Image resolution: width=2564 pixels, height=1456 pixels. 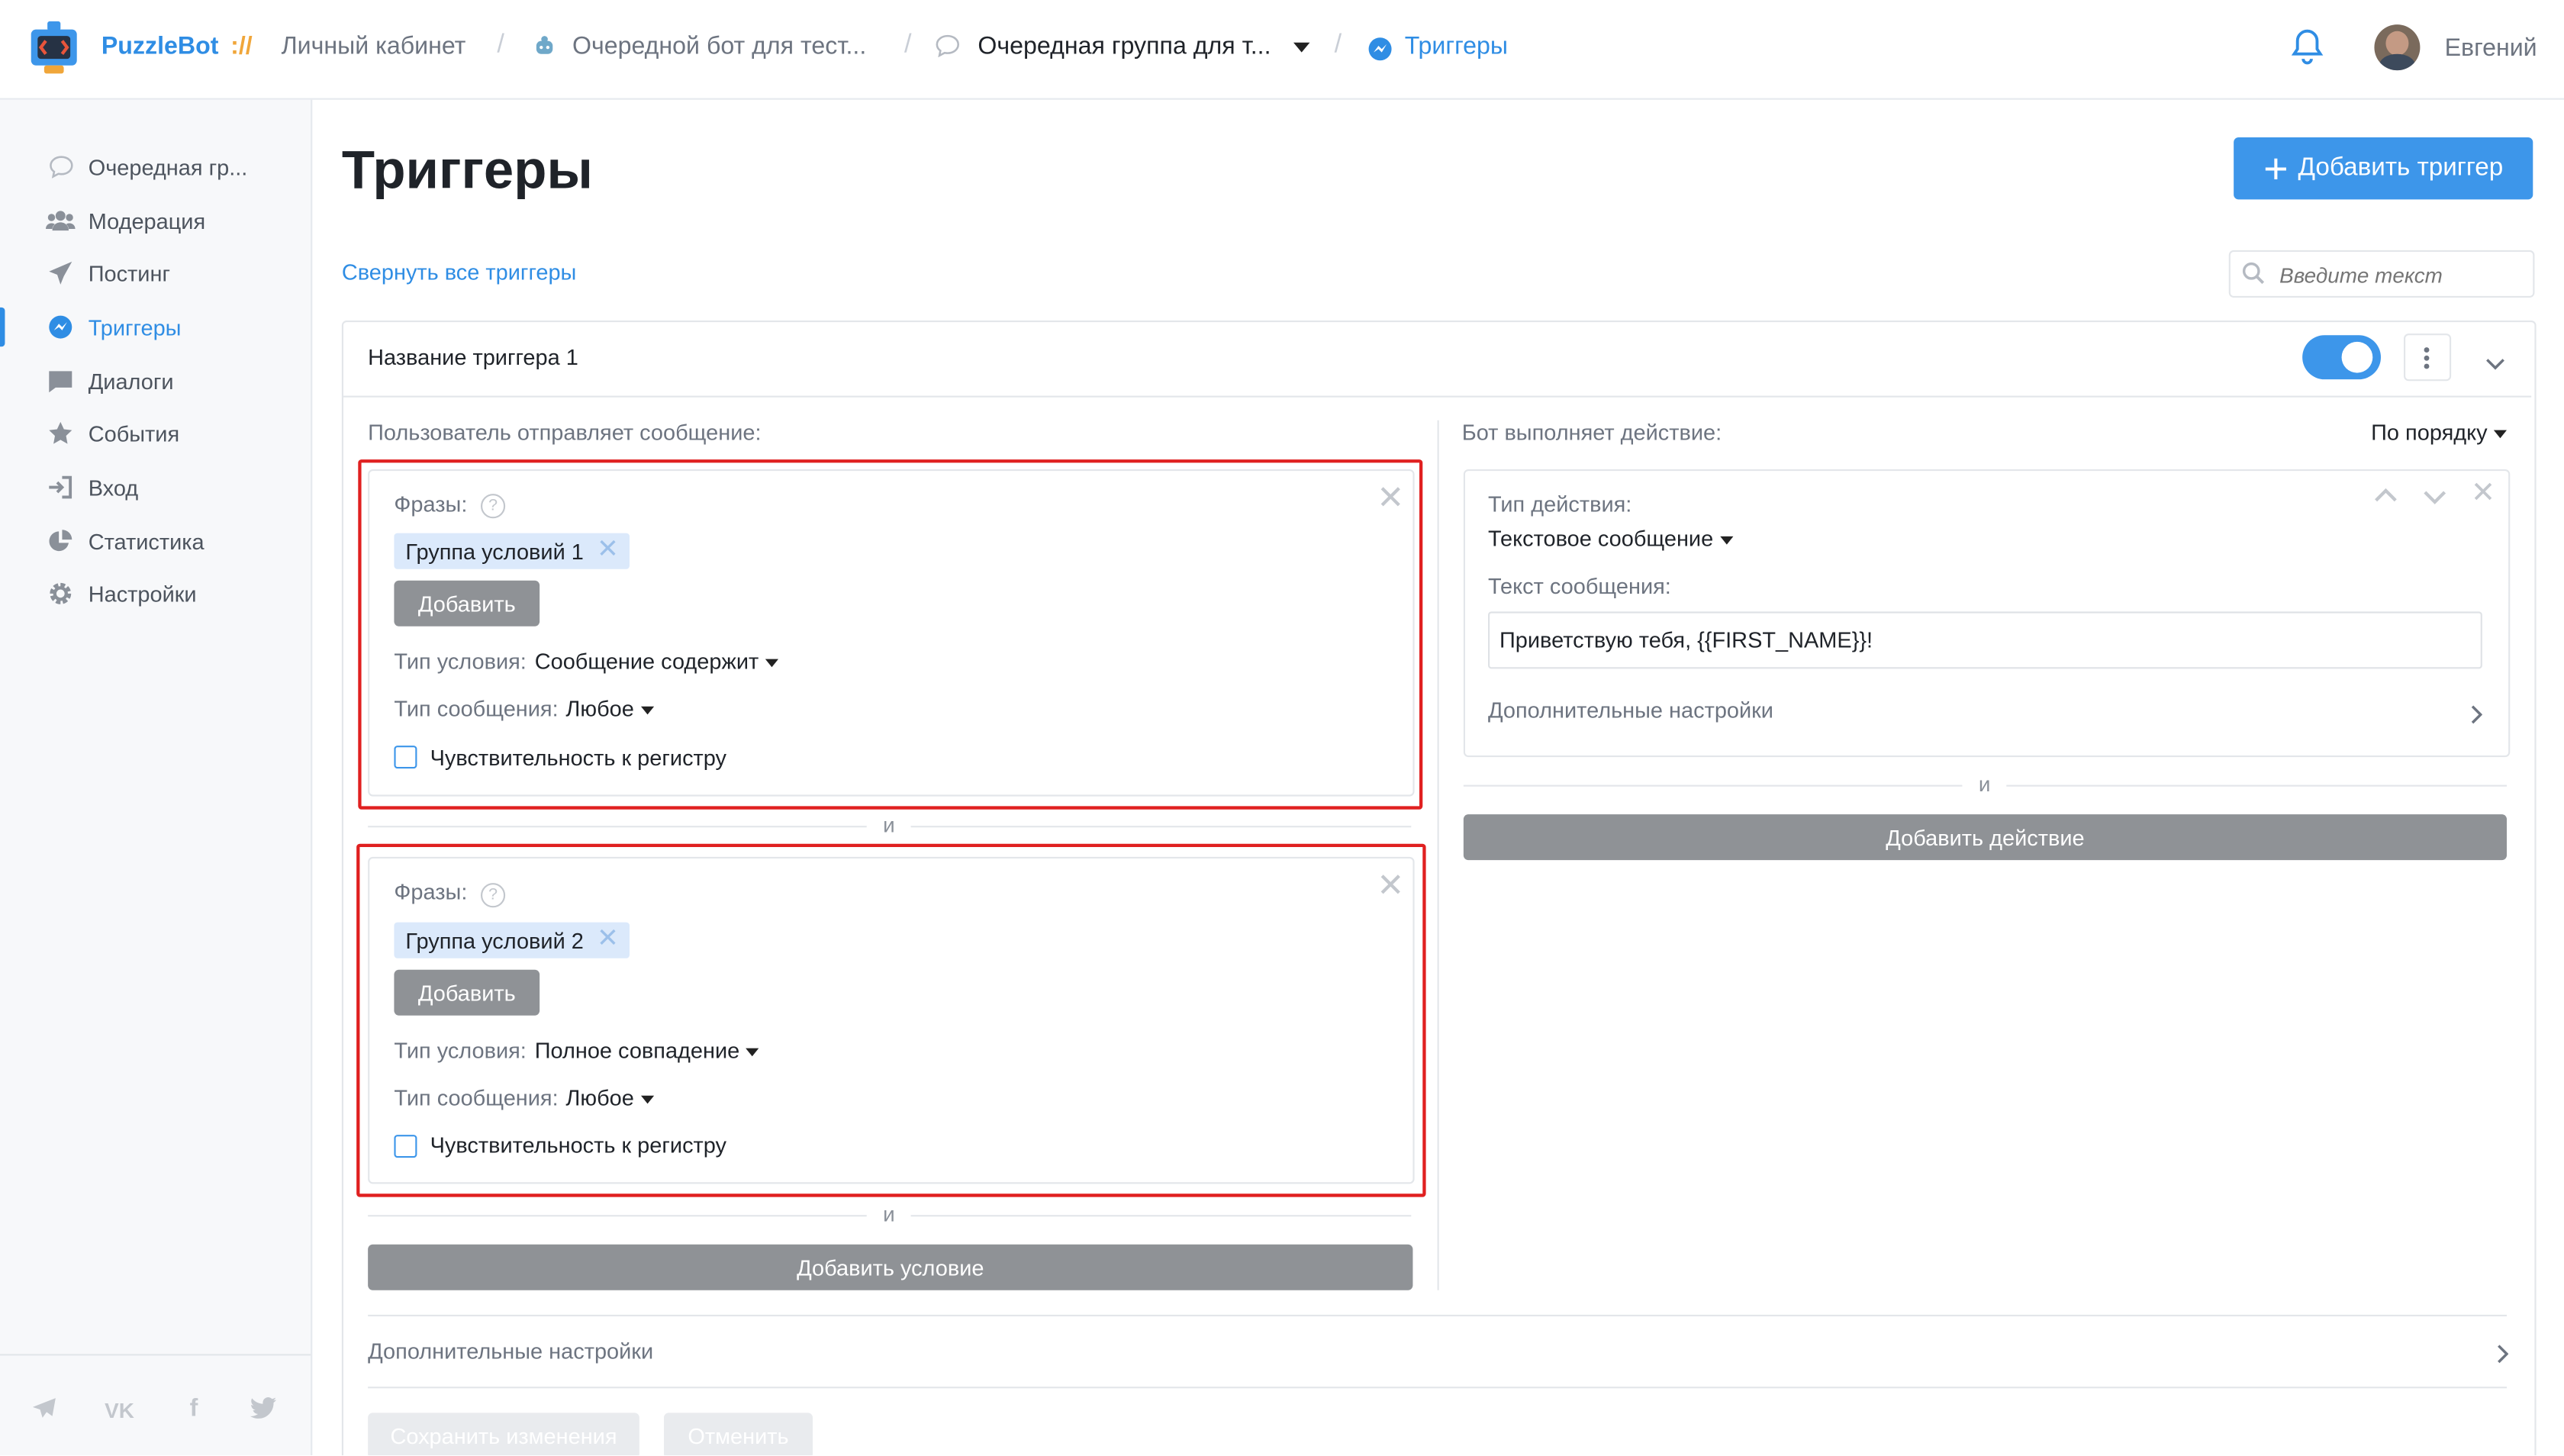 What do you see at coordinates (2495, 363) in the screenshot?
I see `collapse-trigger-chevron-icon` at bounding box center [2495, 363].